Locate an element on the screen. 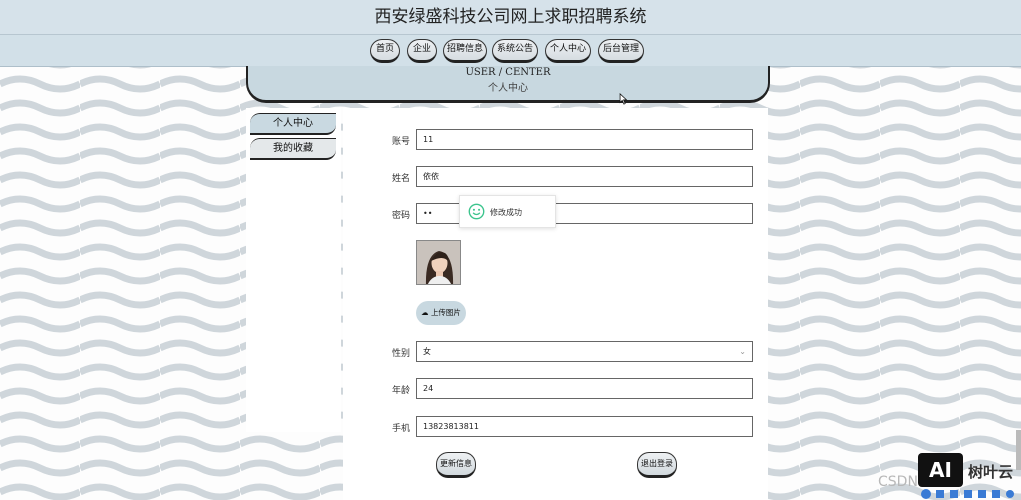  upload-label: 上传图片 is located at coordinates (445, 312).